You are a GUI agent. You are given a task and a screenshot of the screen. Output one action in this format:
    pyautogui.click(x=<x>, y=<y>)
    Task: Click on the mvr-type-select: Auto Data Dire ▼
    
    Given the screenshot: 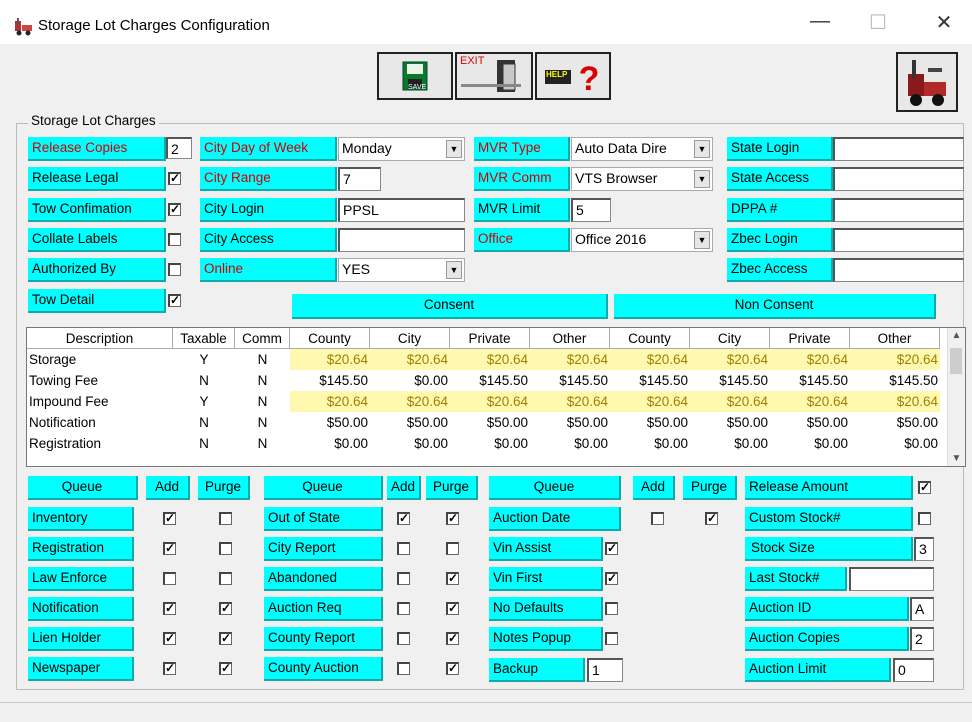 What is the action you would take?
    pyautogui.click(x=642, y=149)
    